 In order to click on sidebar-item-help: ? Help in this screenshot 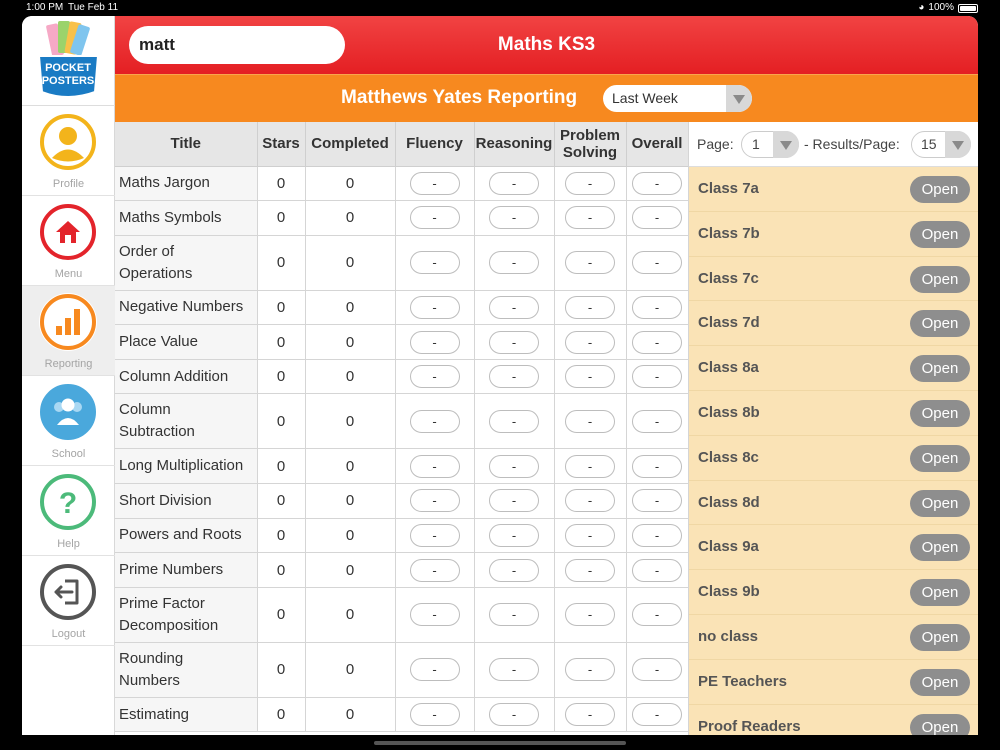, I will do `click(68, 511)`.